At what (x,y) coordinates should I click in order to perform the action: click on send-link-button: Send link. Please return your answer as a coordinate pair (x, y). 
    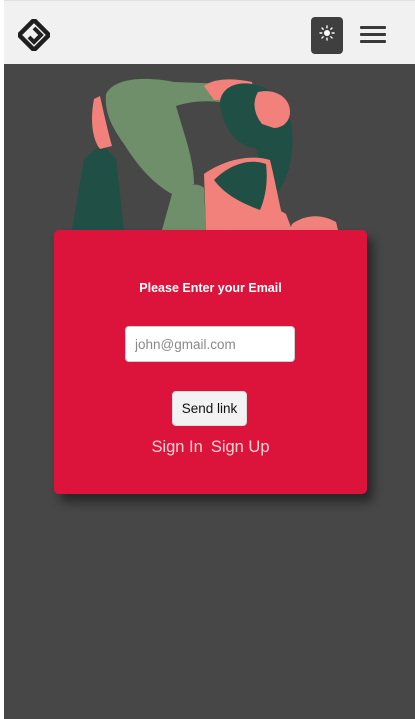
    Looking at the image, I should click on (209, 408).